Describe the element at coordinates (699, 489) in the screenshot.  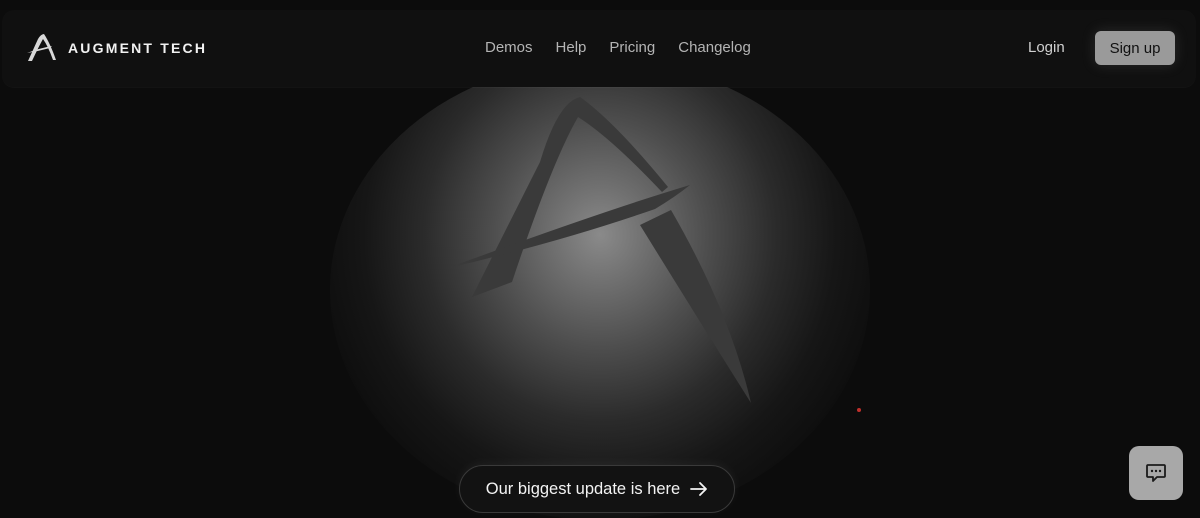
I see `arrow-right-icon` at that location.